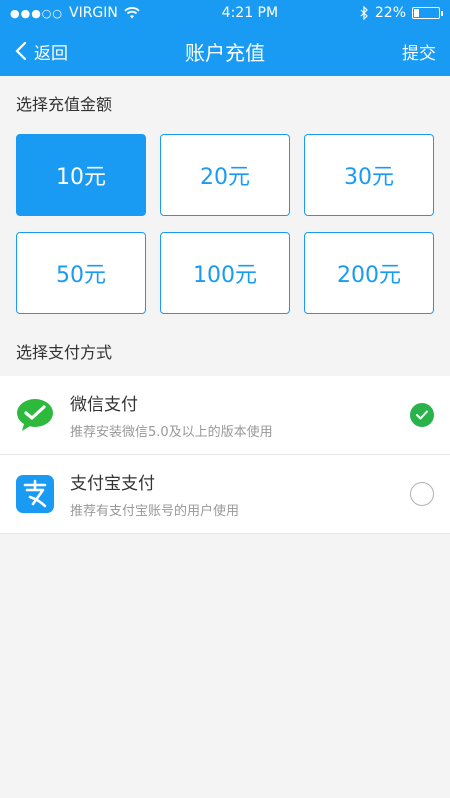  Describe the element at coordinates (419, 51) in the screenshot. I see `submit-button: 提交` at that location.